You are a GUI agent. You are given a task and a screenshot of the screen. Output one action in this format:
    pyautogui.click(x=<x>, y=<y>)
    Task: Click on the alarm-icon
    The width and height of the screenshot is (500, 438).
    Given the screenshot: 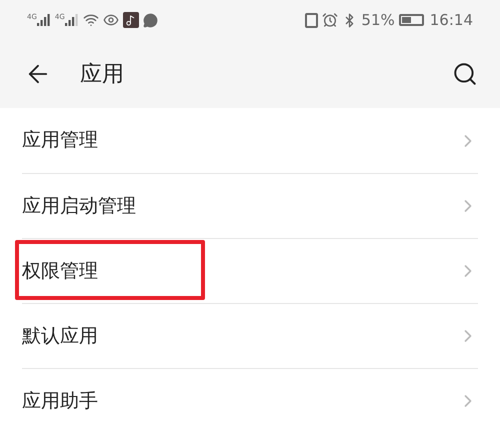 What is the action you would take?
    pyautogui.click(x=330, y=20)
    